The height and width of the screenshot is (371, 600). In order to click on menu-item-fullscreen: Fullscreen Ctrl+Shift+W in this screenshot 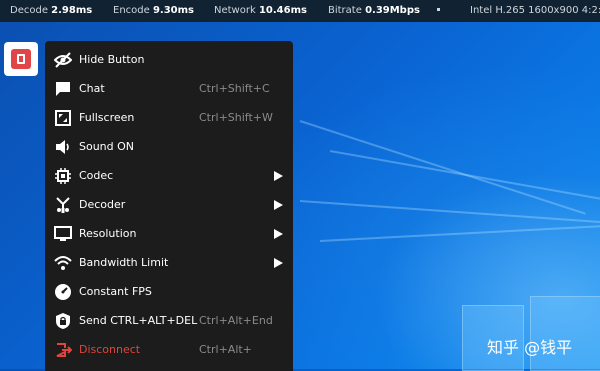, I will do `click(169, 117)`.